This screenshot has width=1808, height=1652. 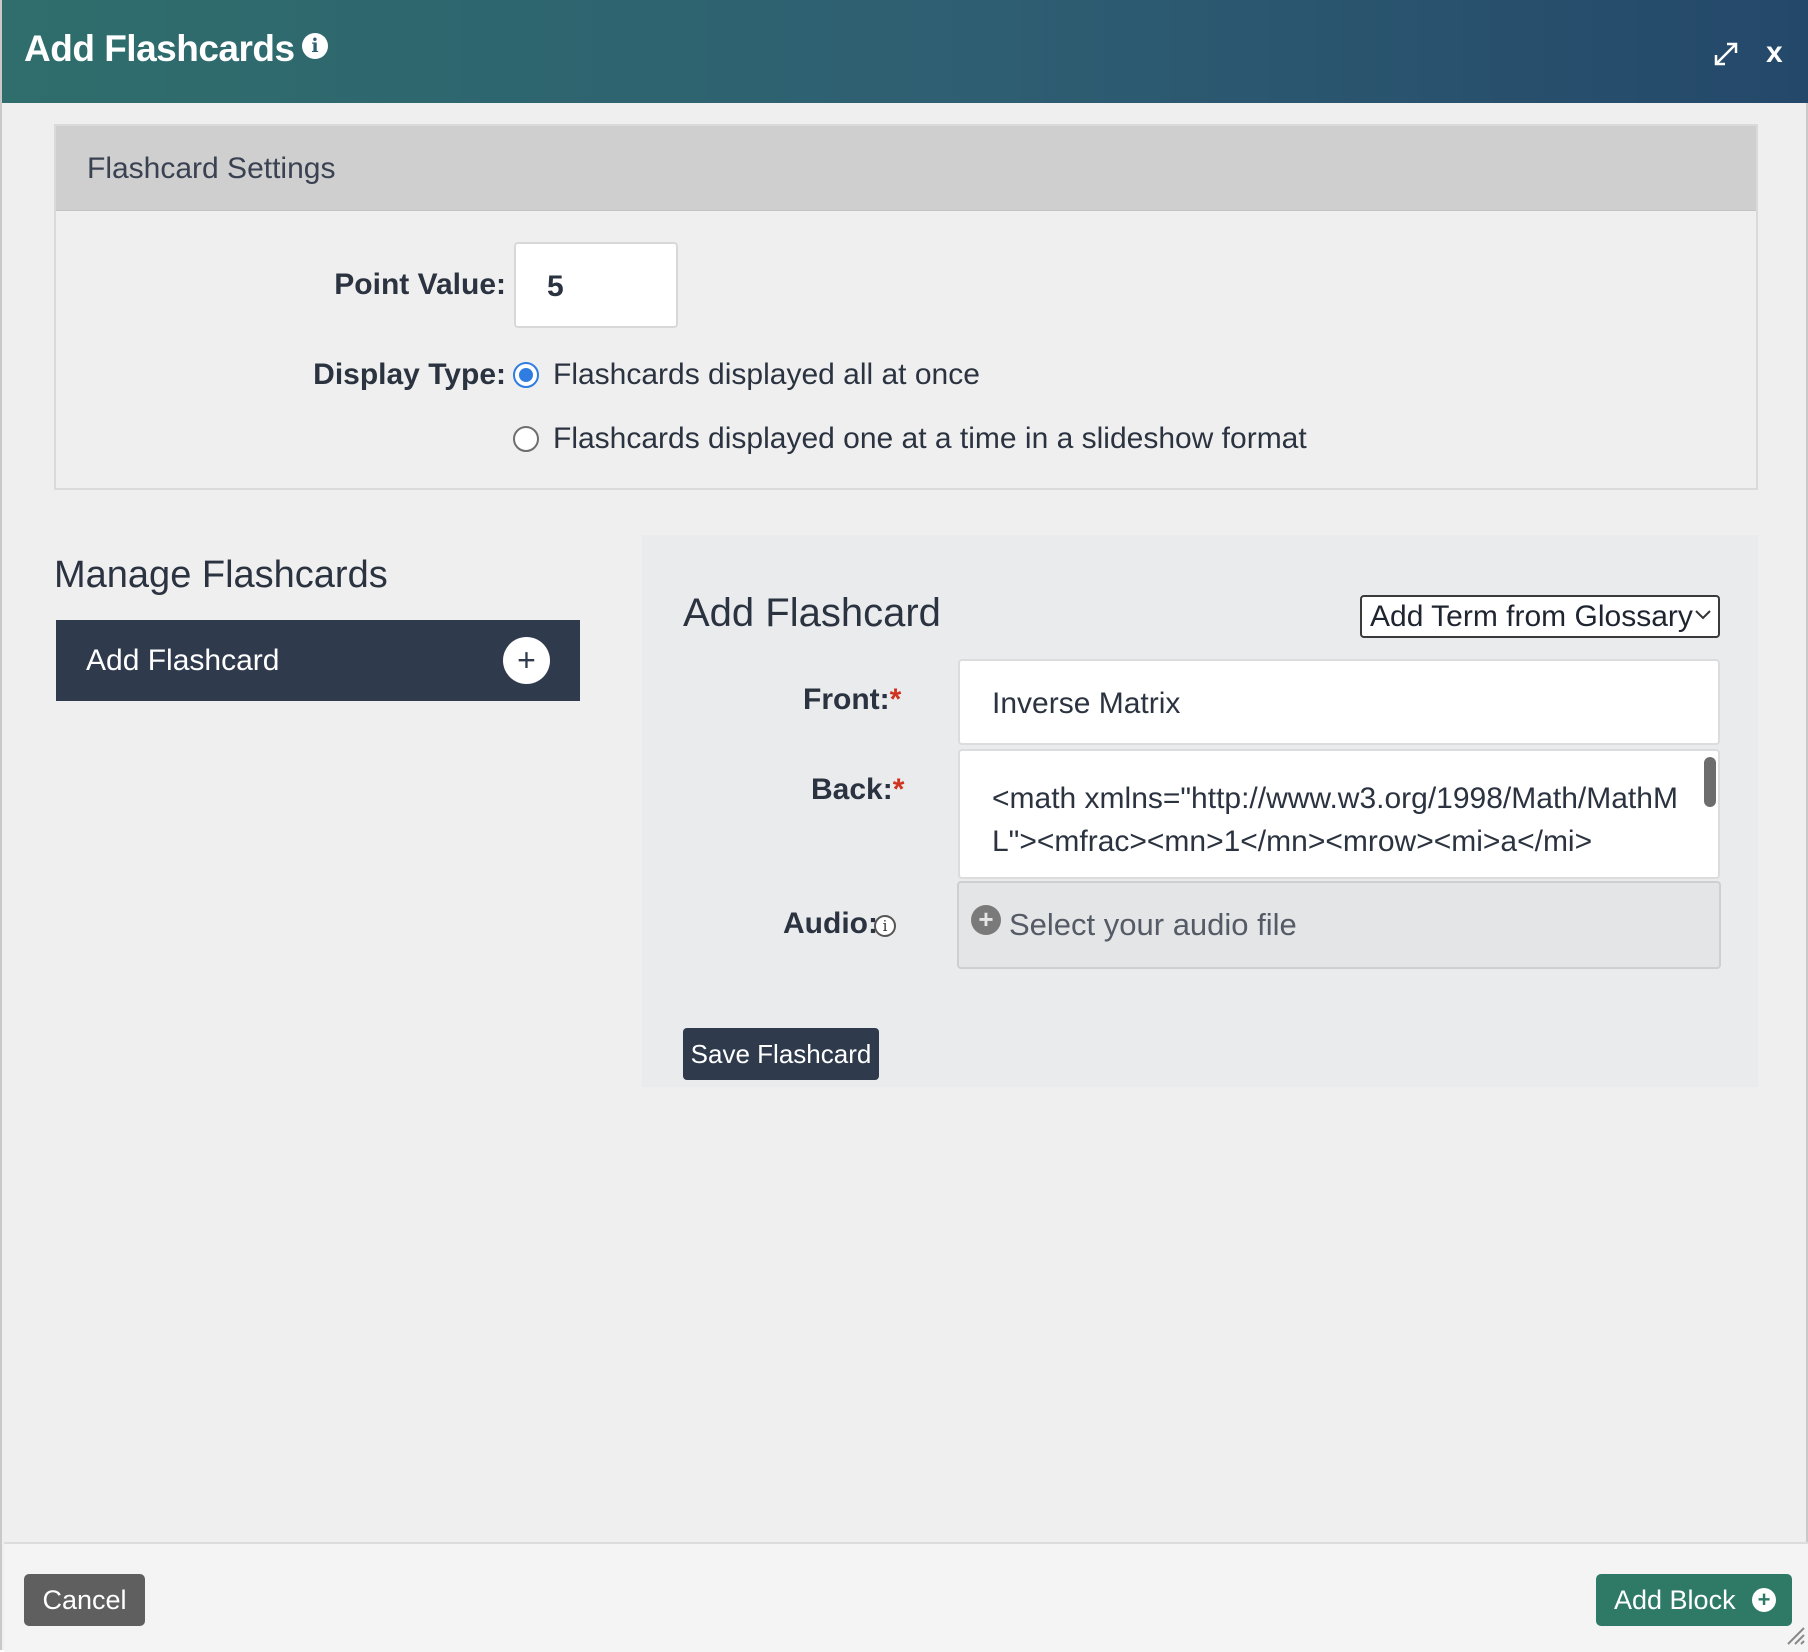 What do you see at coordinates (183, 660) in the screenshot?
I see `add-flashcard-item-label: Add Flashcard` at bounding box center [183, 660].